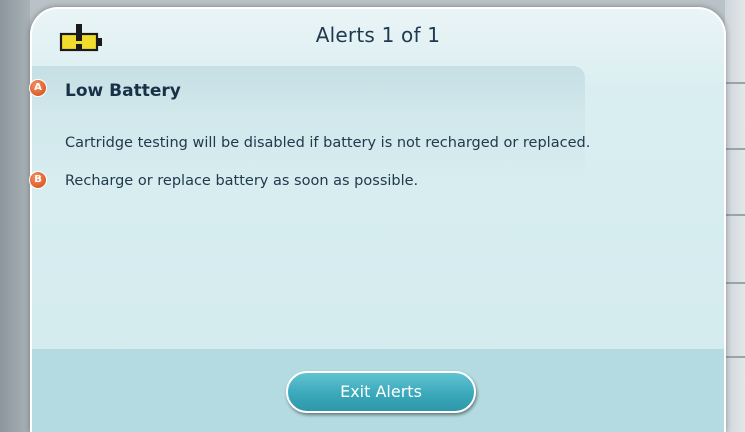 Image resolution: width=745 pixels, height=432 pixels. What do you see at coordinates (381, 392) in the screenshot?
I see `exit-alerts-button: Exit Alerts` at bounding box center [381, 392].